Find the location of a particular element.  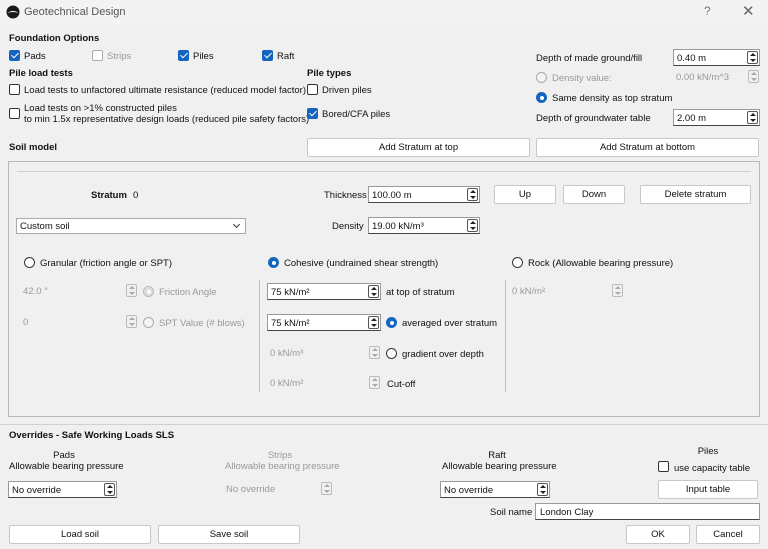

made-ground-spinbox: 0.40 m is located at coordinates (716, 57).